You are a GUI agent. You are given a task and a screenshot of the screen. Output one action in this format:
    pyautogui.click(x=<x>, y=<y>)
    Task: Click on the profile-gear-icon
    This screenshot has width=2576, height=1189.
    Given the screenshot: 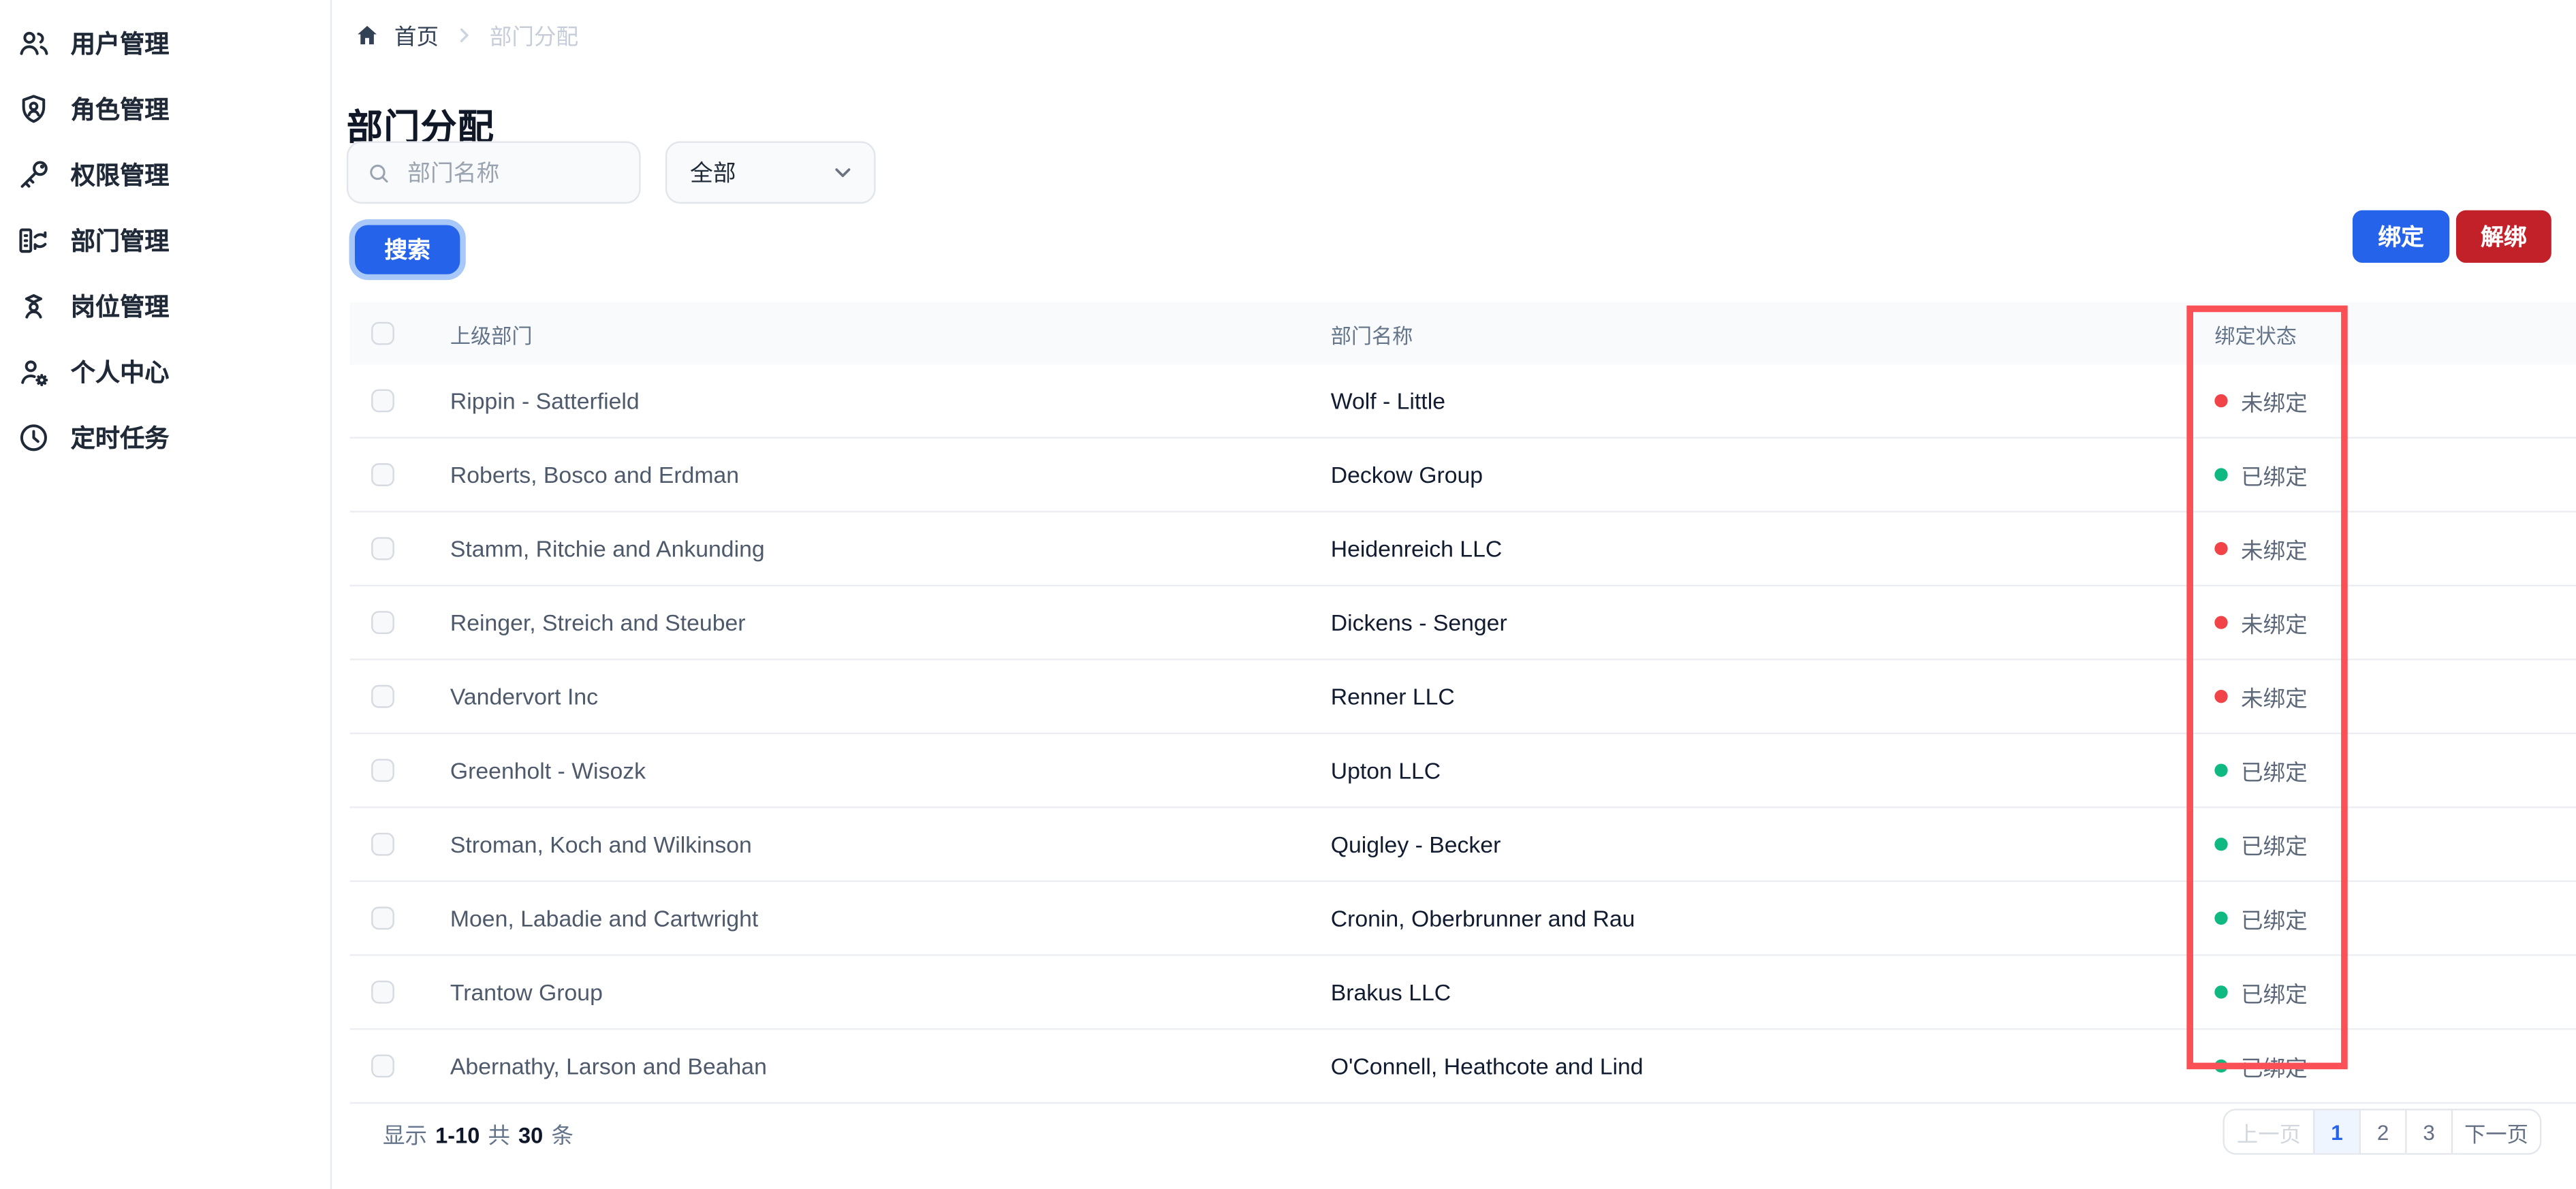 What is the action you would take?
    pyautogui.click(x=34, y=373)
    